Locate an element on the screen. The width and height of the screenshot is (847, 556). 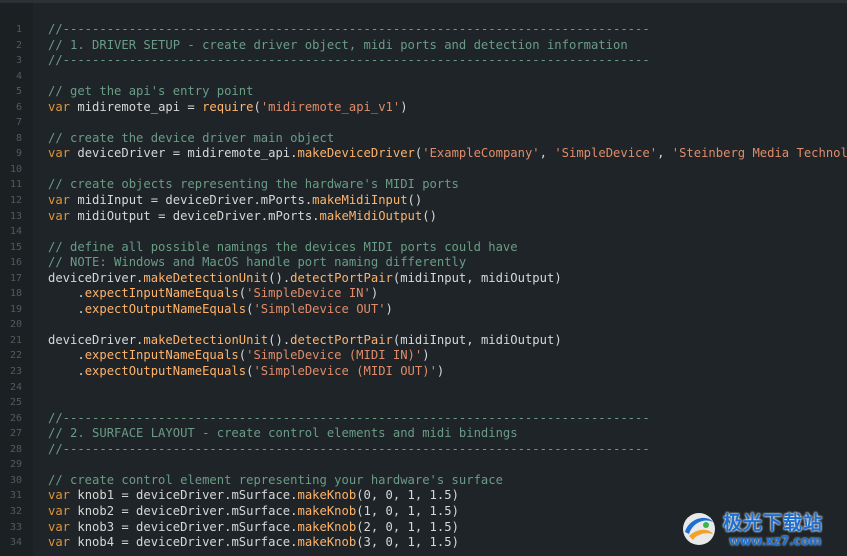
code-token-text: deviceDriver. is located at coordinates (96, 277).